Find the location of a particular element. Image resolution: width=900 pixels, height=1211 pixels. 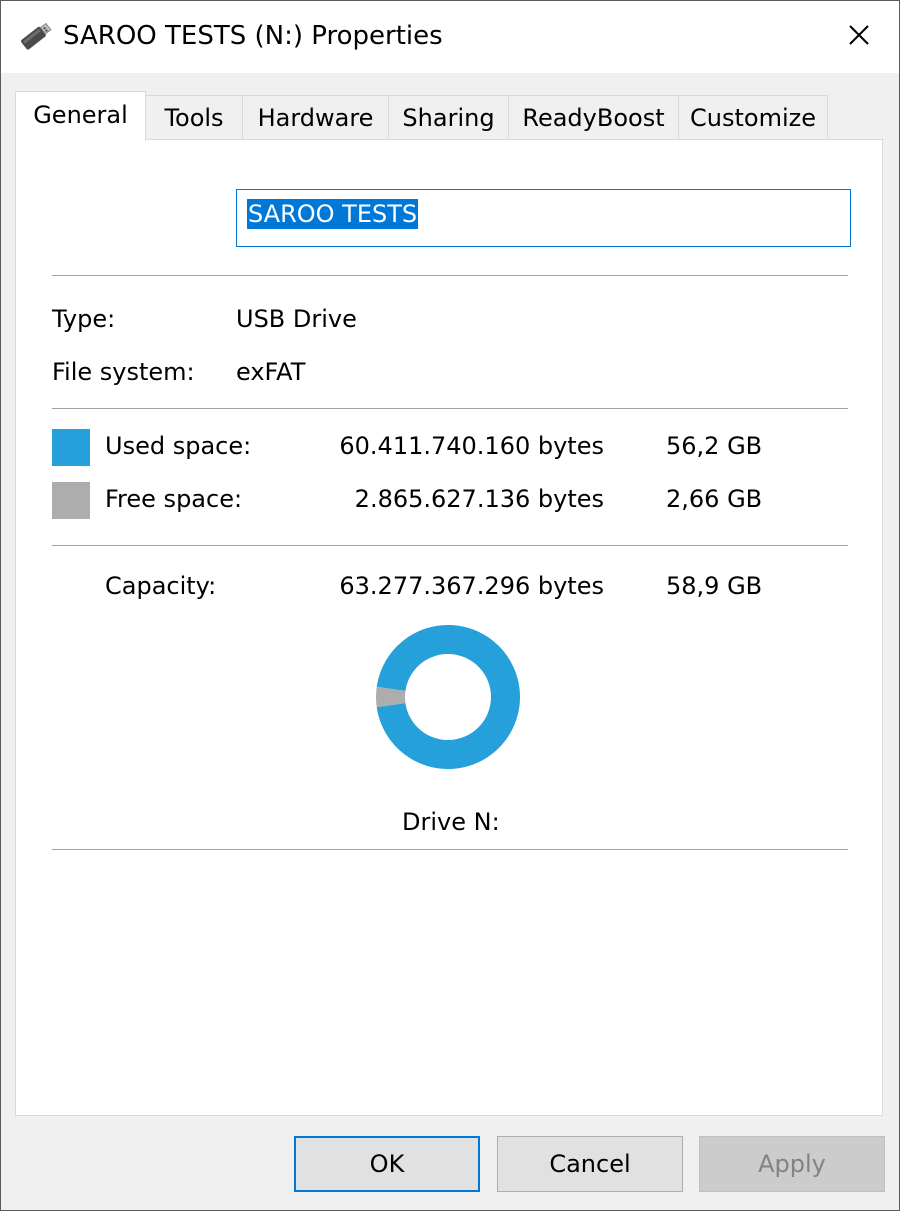

cancel-button: Cancel is located at coordinates (590, 1164).